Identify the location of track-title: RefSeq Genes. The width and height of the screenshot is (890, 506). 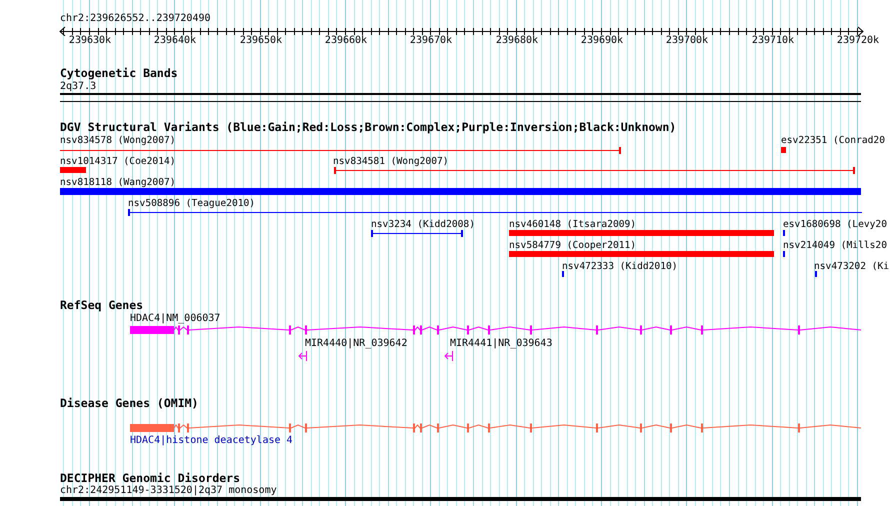
(102, 305).